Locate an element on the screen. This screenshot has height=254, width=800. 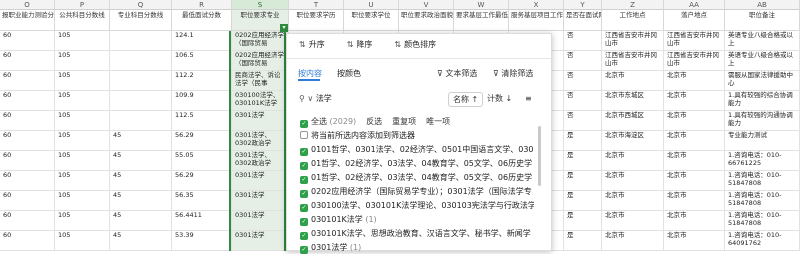
table-cell: 56.4411 is located at coordinates (202, 221).